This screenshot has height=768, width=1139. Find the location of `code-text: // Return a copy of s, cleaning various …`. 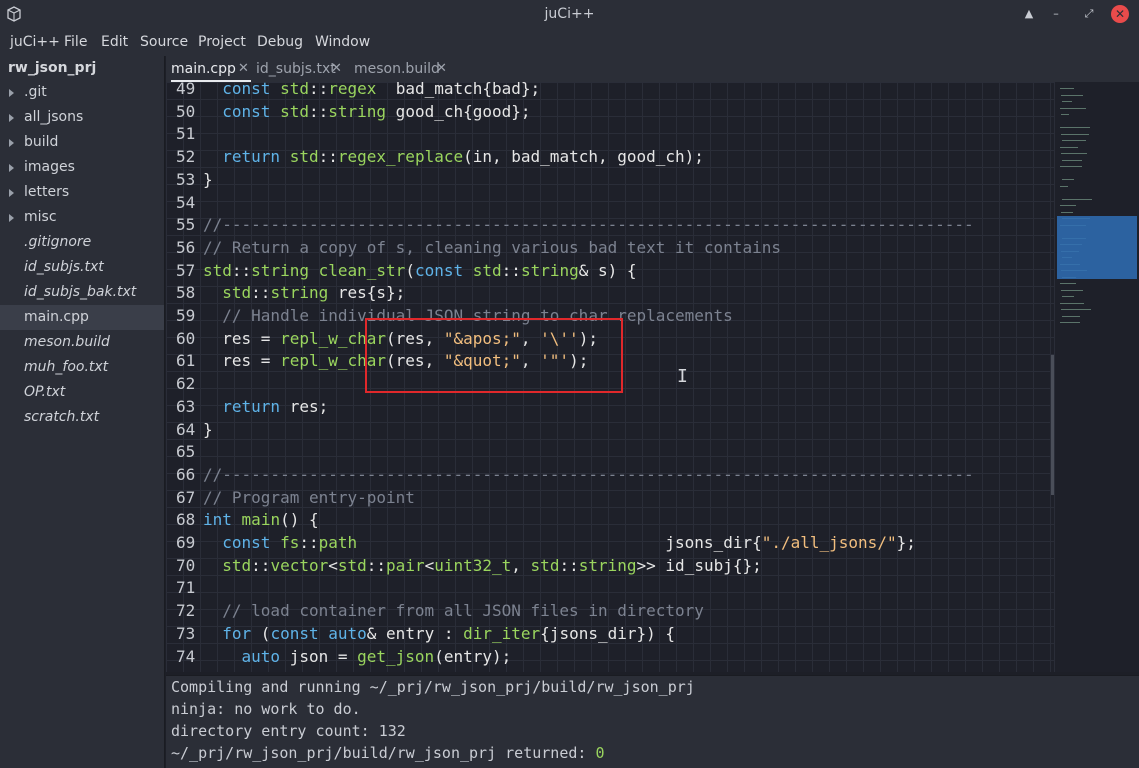

code-text: // Return a copy of s, cleaning various … is located at coordinates (492, 247).